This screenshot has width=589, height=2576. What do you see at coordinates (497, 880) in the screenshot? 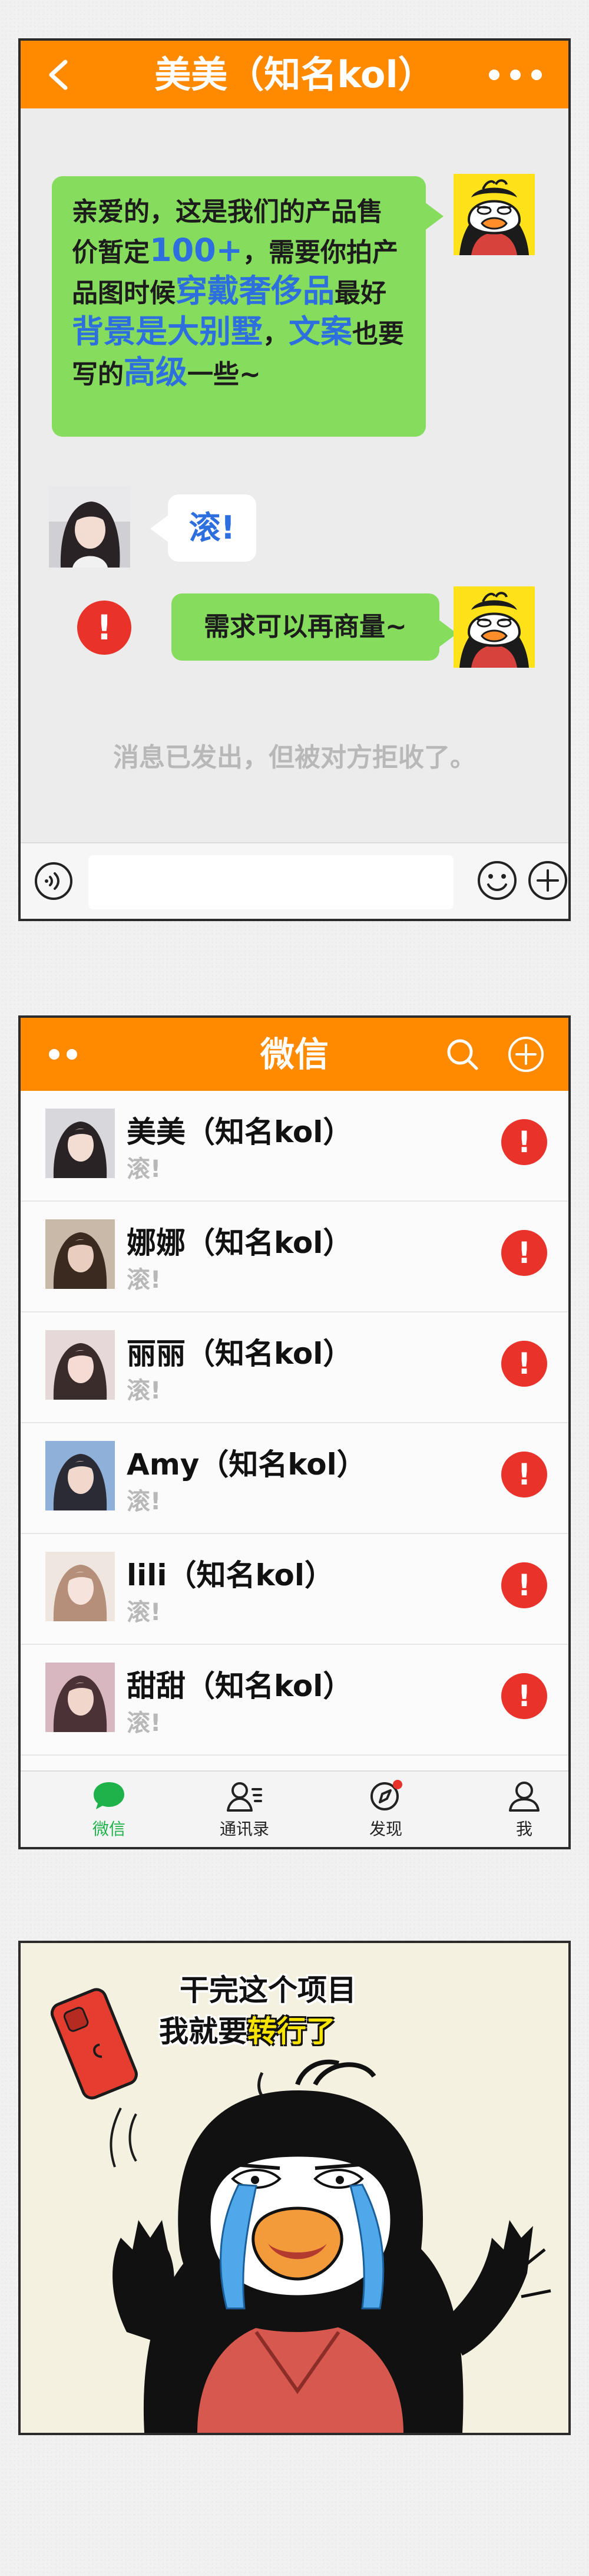
I see `emoji-icon` at bounding box center [497, 880].